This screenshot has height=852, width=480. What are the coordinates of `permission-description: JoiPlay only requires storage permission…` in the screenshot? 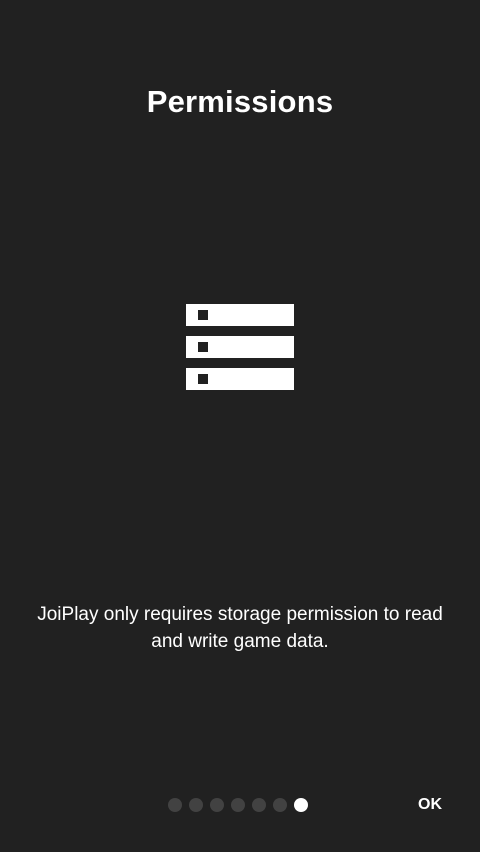 It's located at (240, 628).